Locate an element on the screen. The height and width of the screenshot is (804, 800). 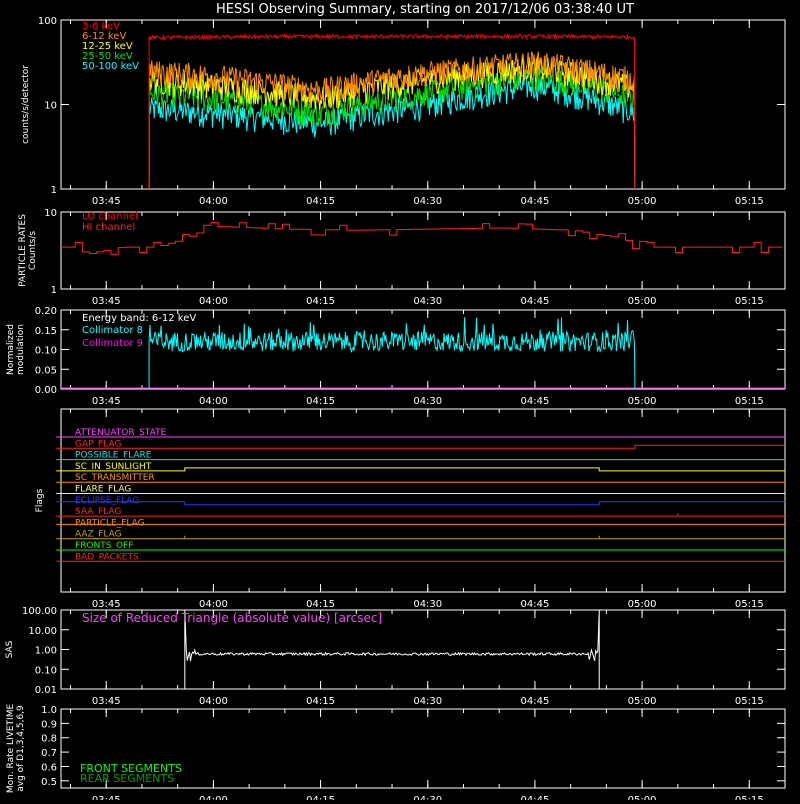
y-tick-label: 0.10 is located at coordinates (46, 351).